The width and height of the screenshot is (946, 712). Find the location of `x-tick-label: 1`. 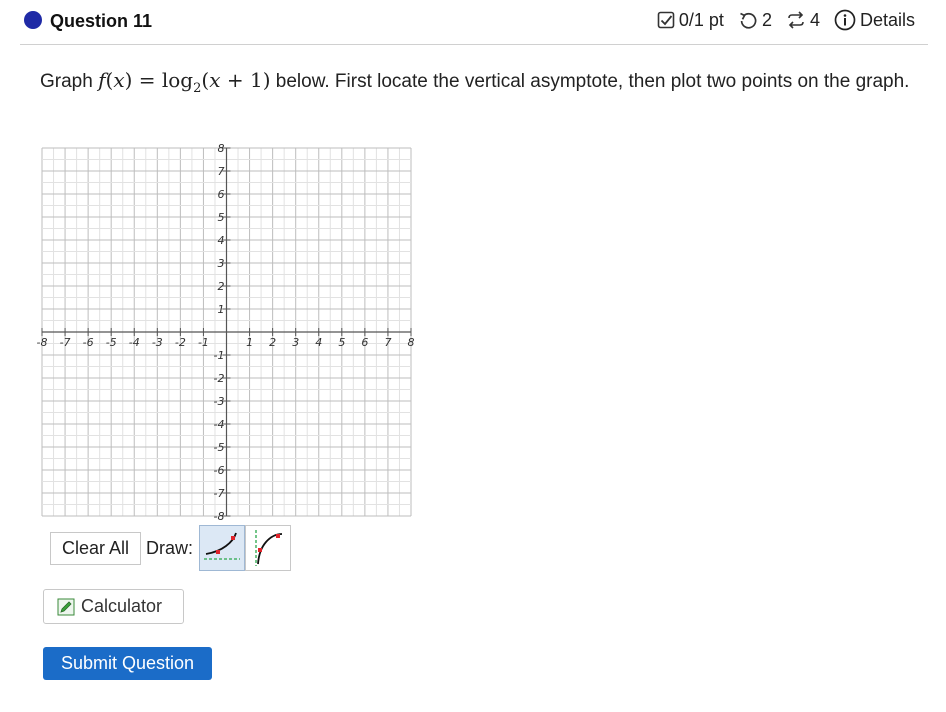

x-tick-label: 1 is located at coordinates (249, 342).